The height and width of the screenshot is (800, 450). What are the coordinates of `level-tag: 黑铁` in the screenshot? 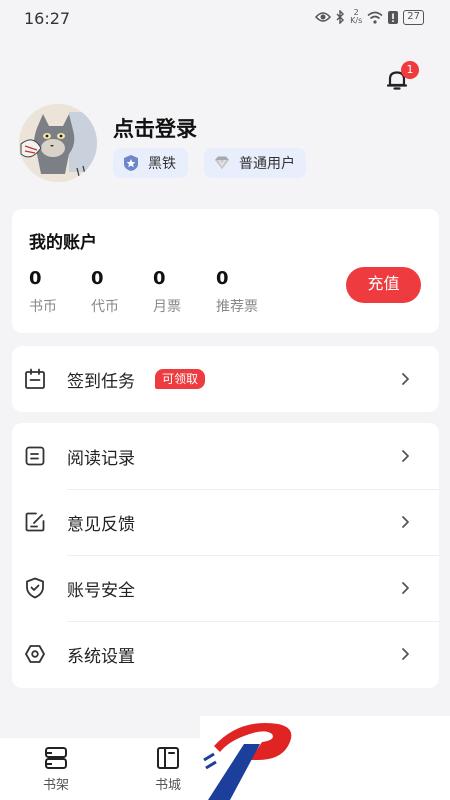 It's located at (150, 163).